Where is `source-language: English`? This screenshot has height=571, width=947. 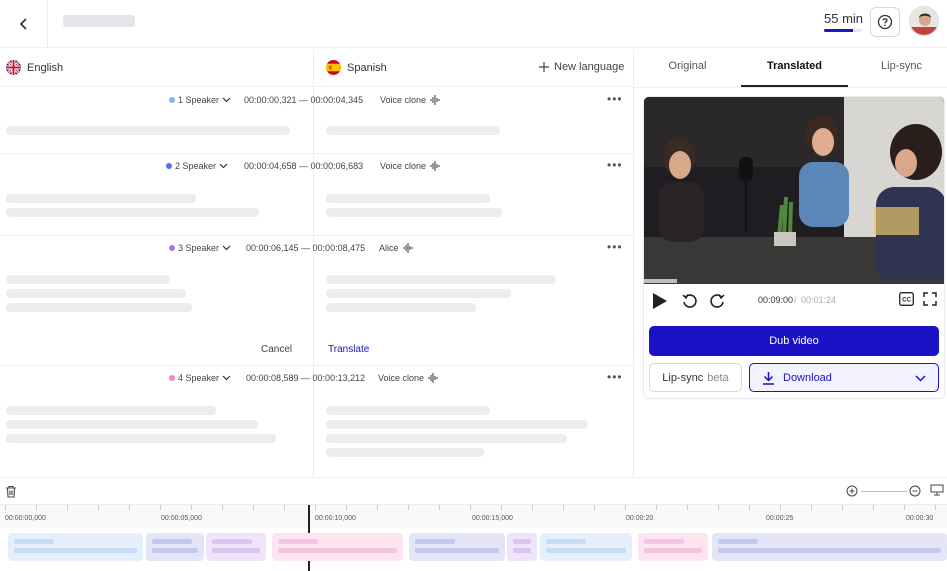
source-language: English is located at coordinates (34, 67).